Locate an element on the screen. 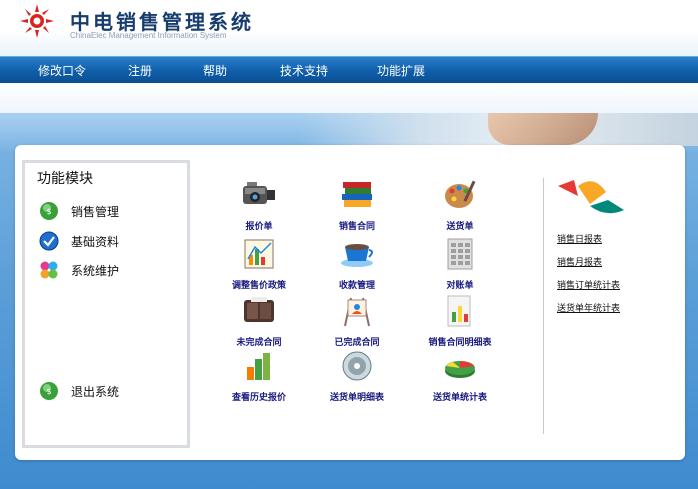 The height and width of the screenshot is (489, 698). grid-item-delivery-detail: 送货单明细表 is located at coordinates (357, 376).